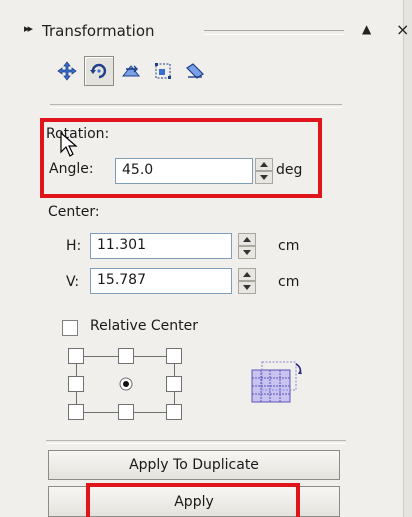 The image size is (412, 517). What do you see at coordinates (174, 384) in the screenshot?
I see `anchor-middle-right` at bounding box center [174, 384].